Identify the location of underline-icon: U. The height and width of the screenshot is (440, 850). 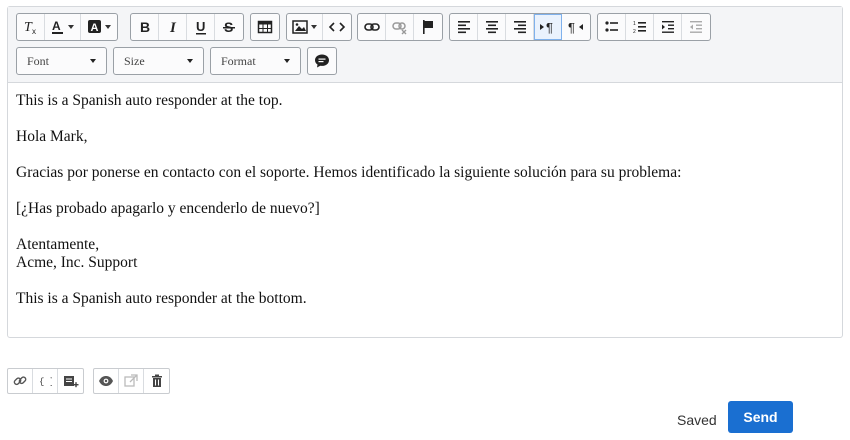
(200, 27).